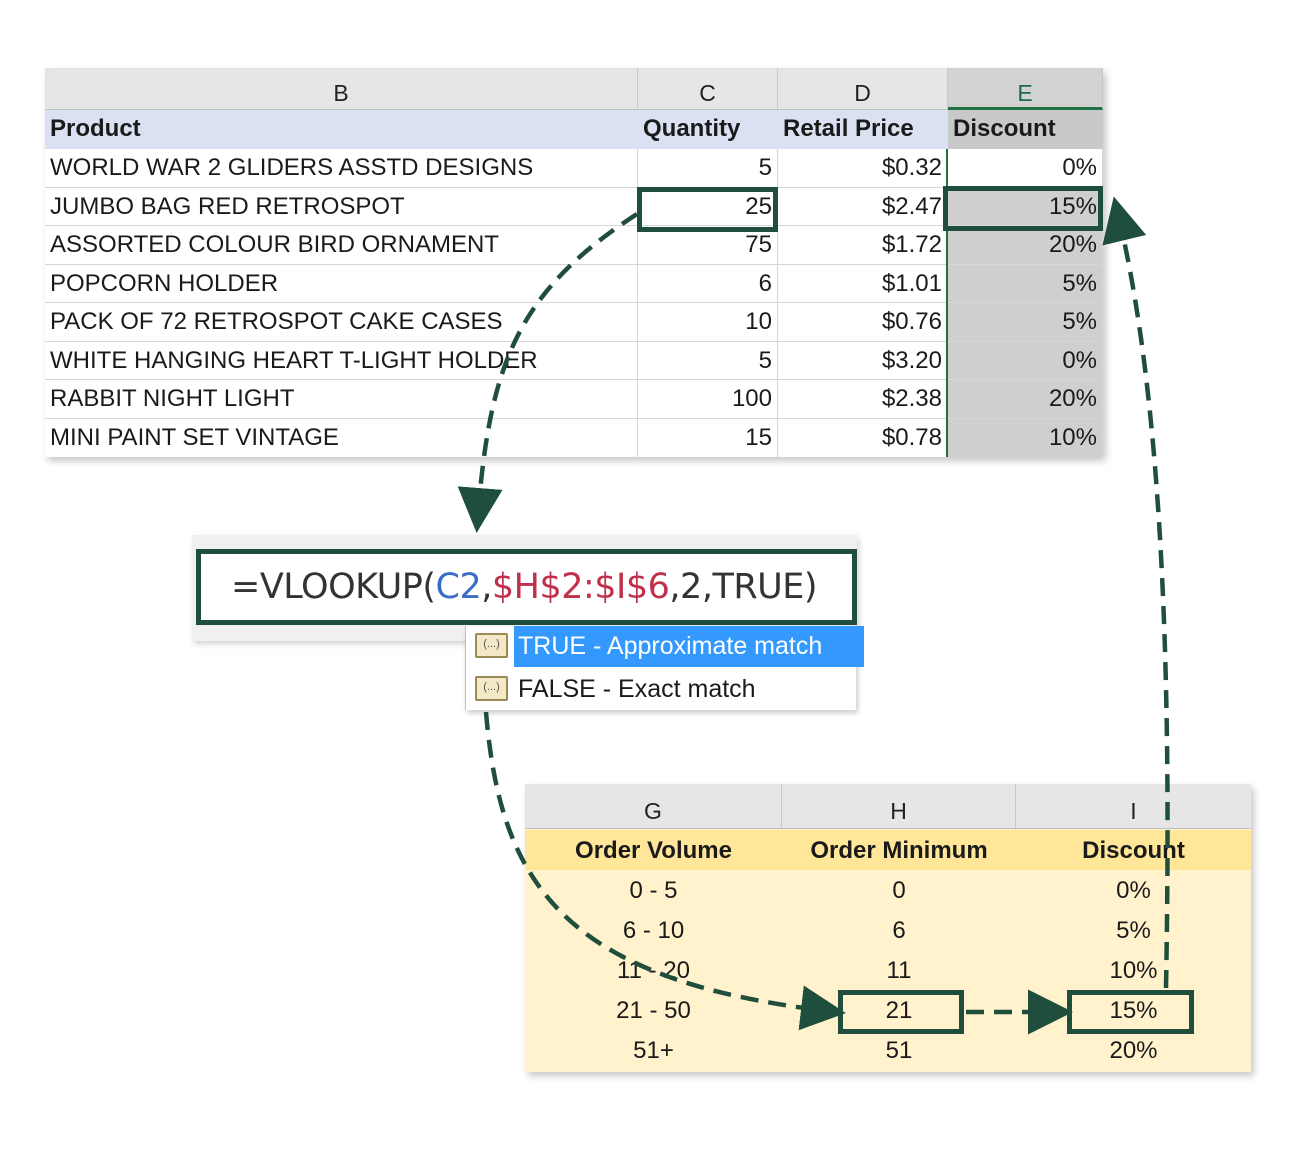 The height and width of the screenshot is (1154, 1300). Describe the element at coordinates (653, 1010) in the screenshot. I see `cell-order-volume: 21 - 50` at that location.